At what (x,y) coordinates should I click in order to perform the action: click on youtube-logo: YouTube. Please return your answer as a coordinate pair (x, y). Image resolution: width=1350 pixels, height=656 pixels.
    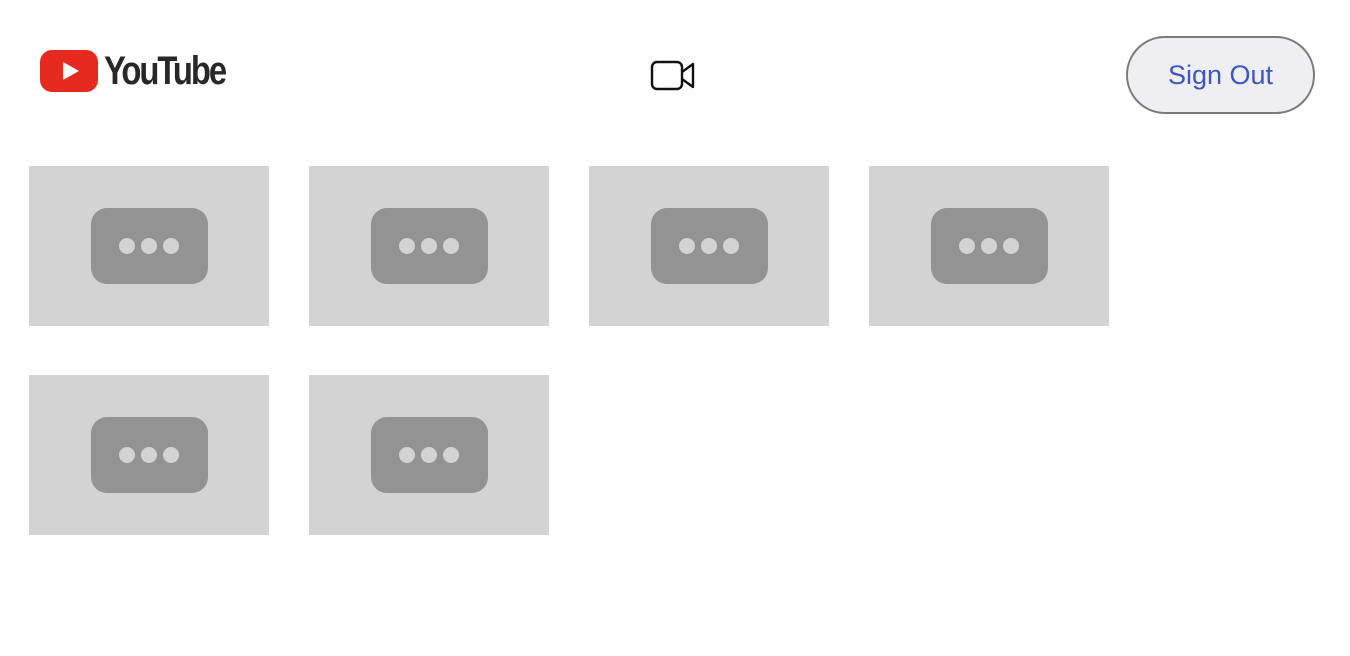
    Looking at the image, I should click on (146, 71).